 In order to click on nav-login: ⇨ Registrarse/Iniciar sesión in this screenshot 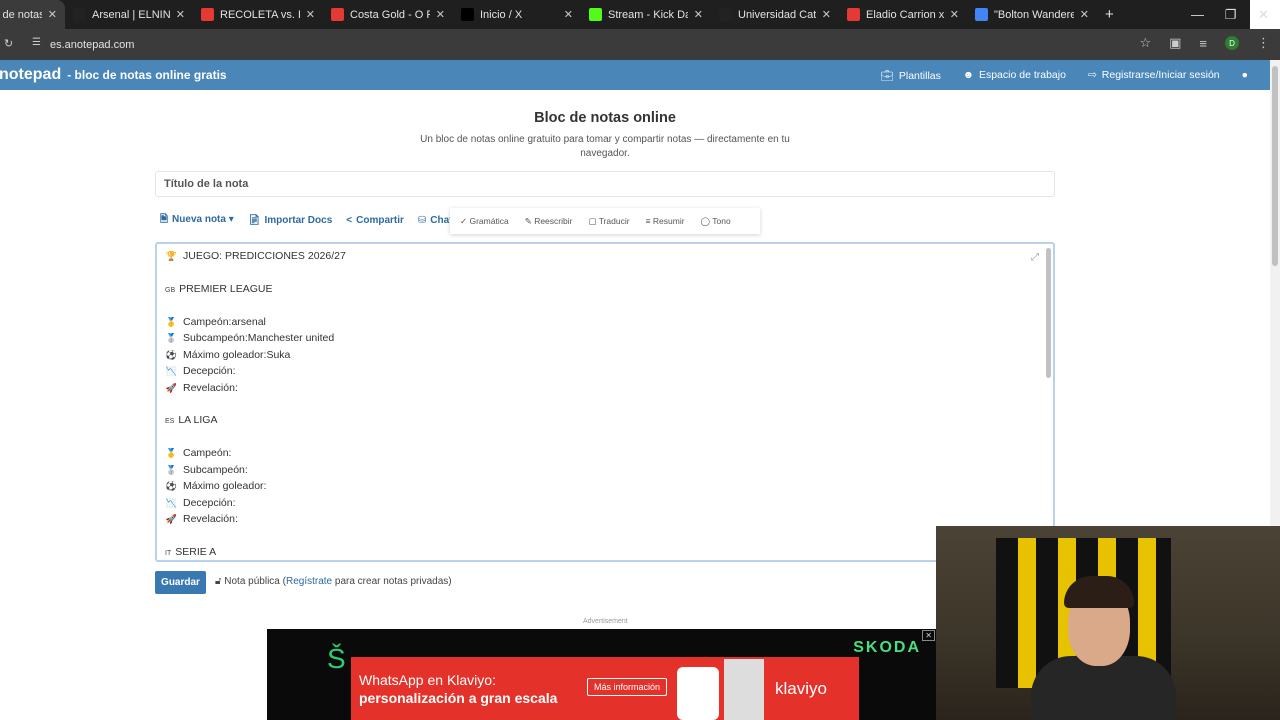, I will do `click(1154, 75)`.